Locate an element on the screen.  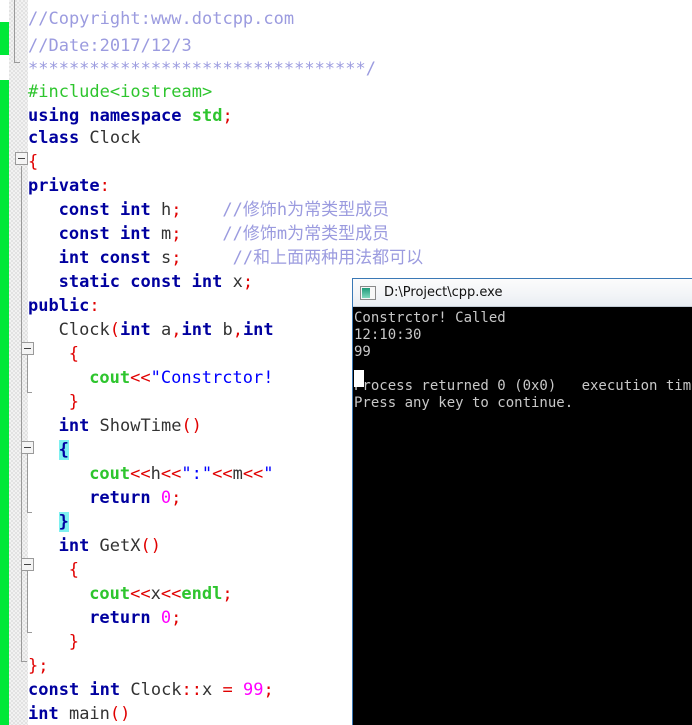
code-token: public is located at coordinates (59, 306).